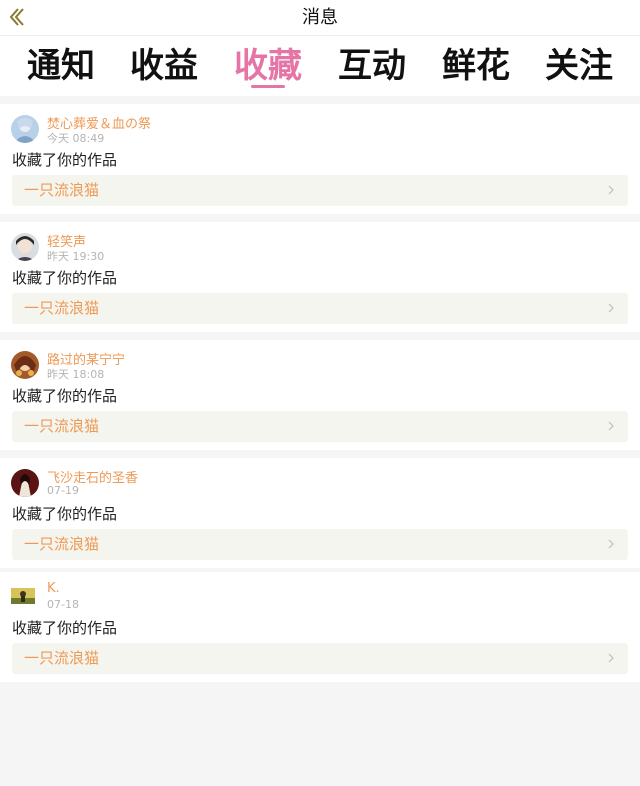 The width and height of the screenshot is (640, 786). What do you see at coordinates (320, 159) in the screenshot?
I see `notification-item: 焚心葬爱＆血の祭 今天 08:49 收藏了你的作品 一只流浪猫` at bounding box center [320, 159].